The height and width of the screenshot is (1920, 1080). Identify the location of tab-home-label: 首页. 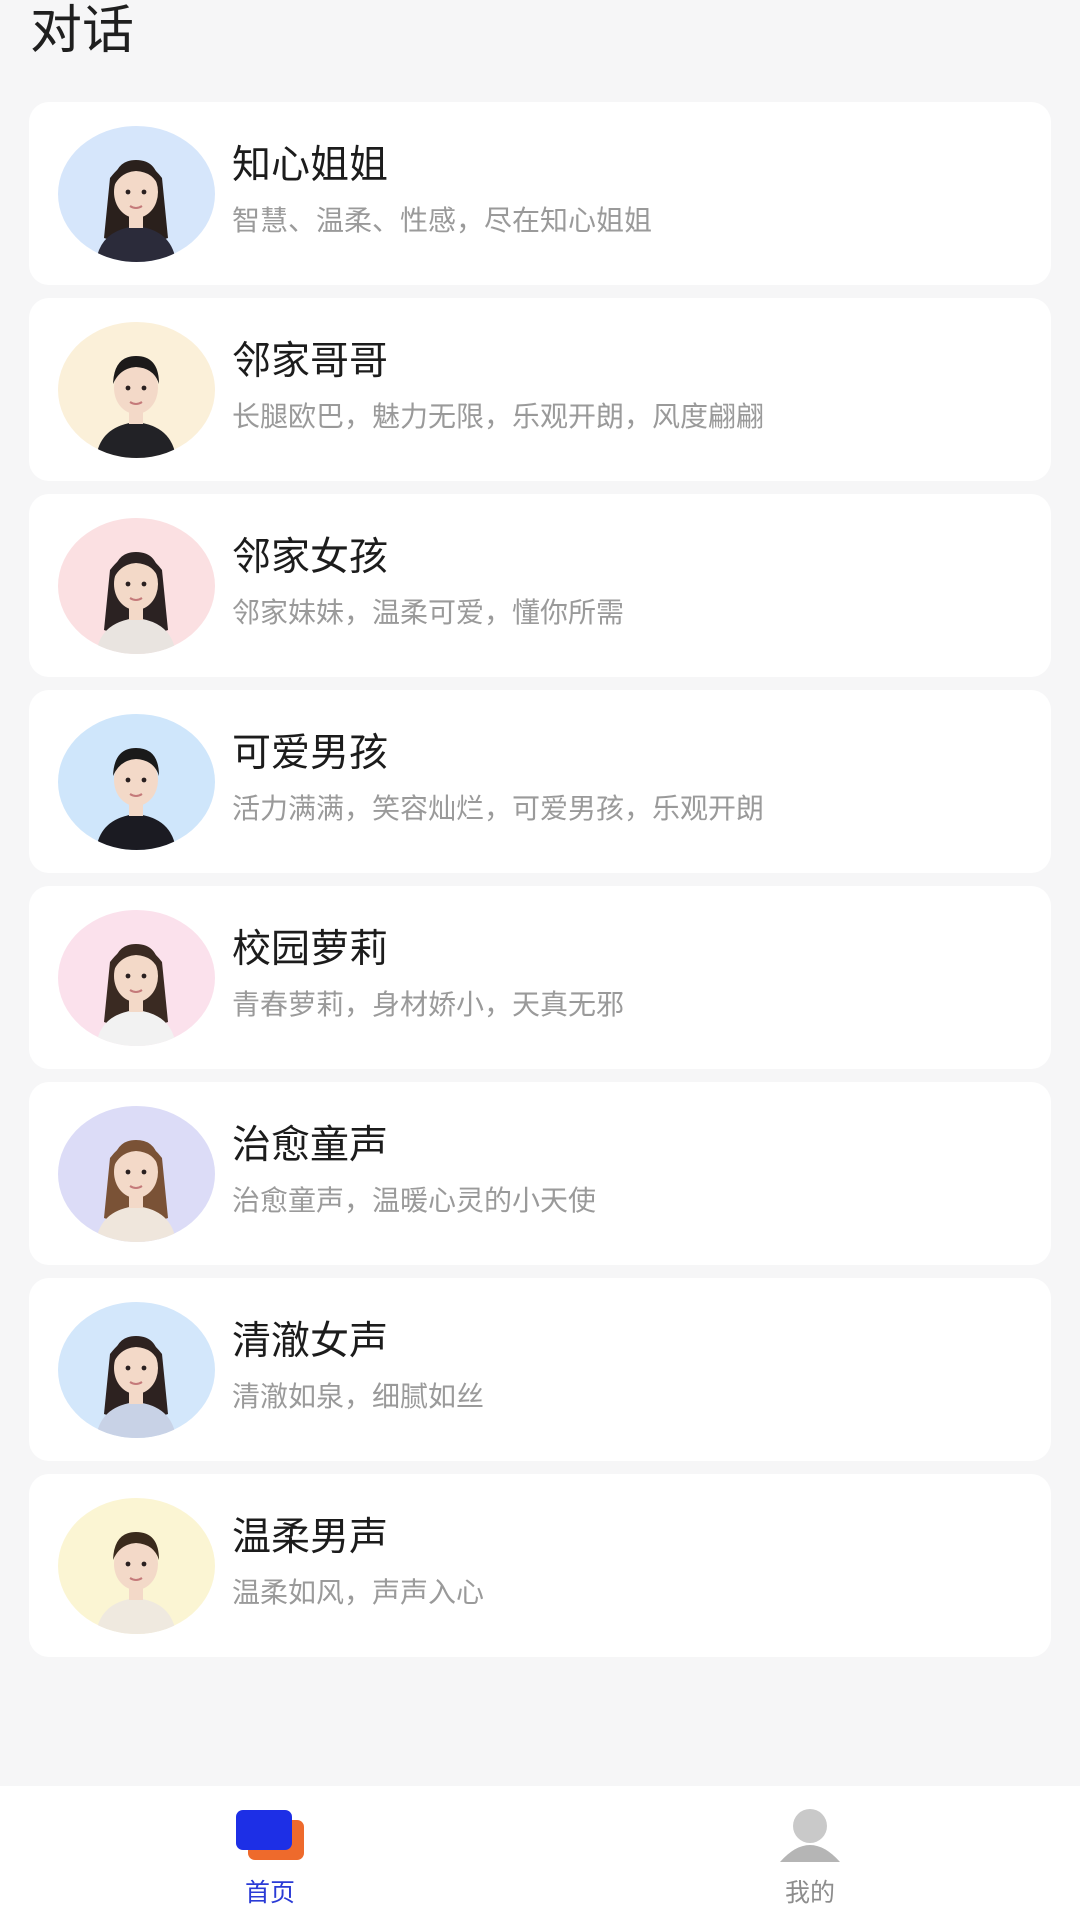
(269, 1892).